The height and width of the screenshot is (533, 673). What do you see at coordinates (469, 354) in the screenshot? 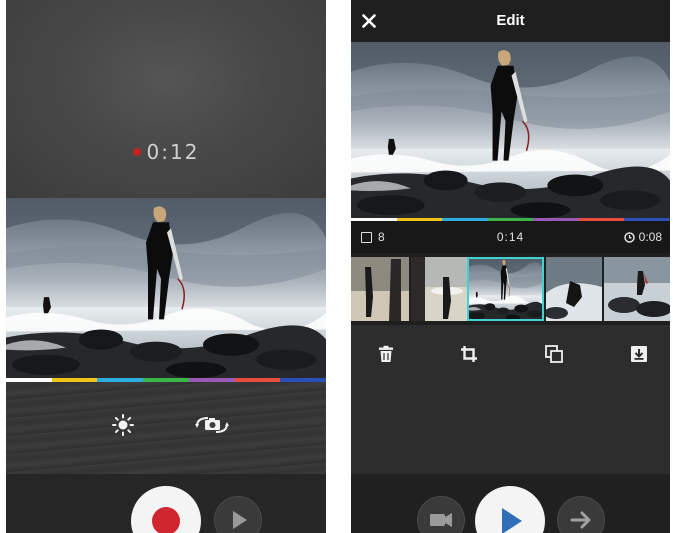
I see `crop-icon` at bounding box center [469, 354].